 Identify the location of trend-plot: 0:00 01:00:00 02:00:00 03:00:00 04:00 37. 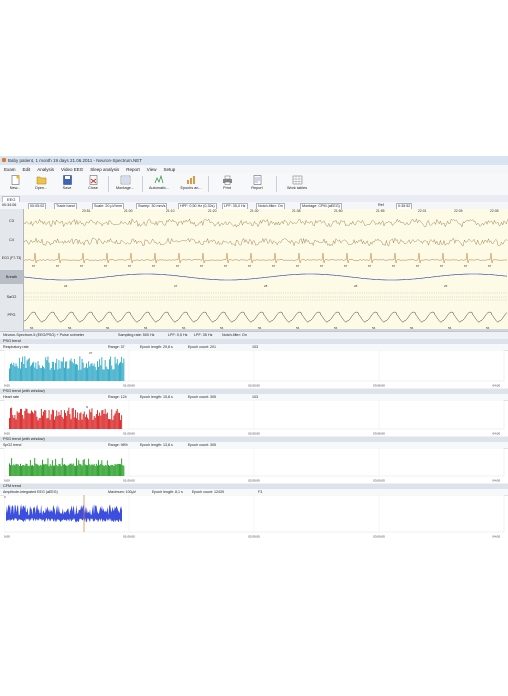
(255, 369).